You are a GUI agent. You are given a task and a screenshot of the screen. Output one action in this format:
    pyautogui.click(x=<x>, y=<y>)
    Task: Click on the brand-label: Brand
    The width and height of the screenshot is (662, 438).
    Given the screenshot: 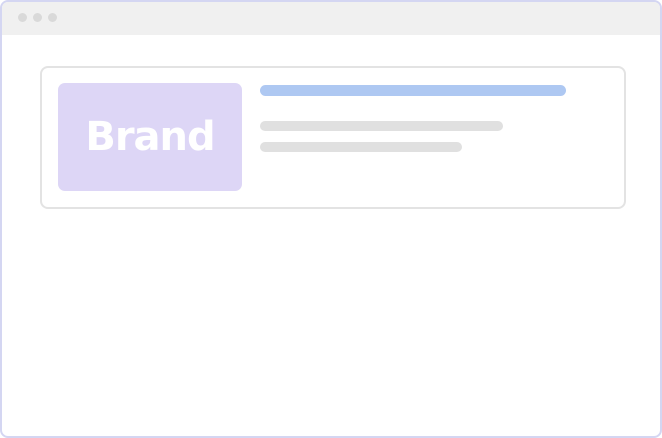 What is the action you would take?
    pyautogui.click(x=150, y=137)
    